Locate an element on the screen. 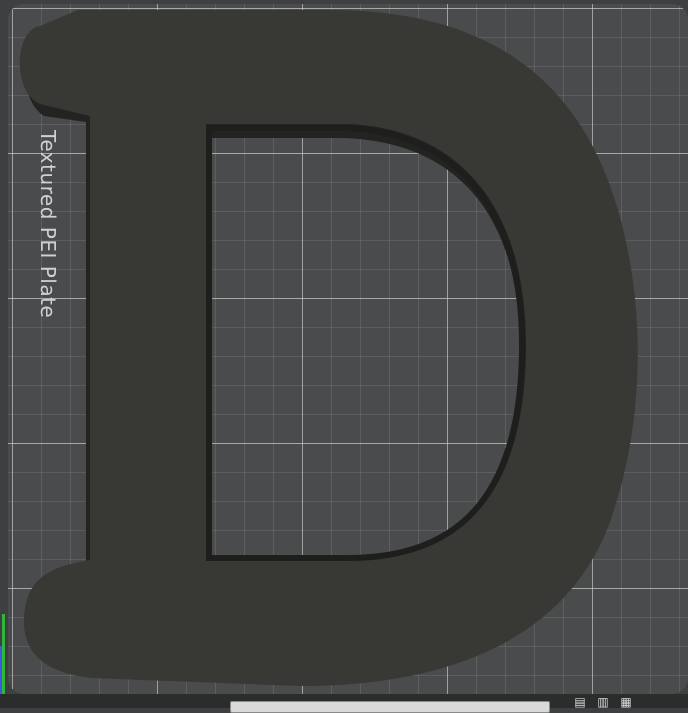 The width and height of the screenshot is (688, 713). arrange-icon: ▤ is located at coordinates (580, 702).